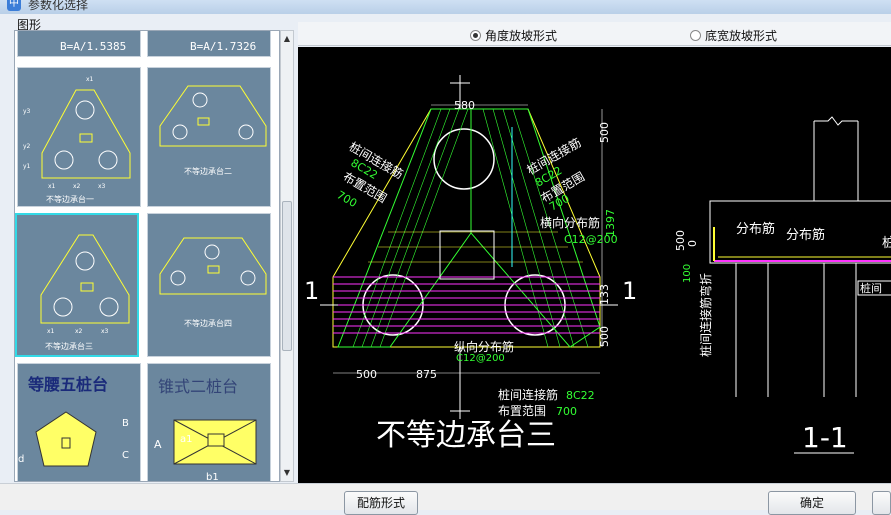 Image resolution: width=891 pixels, height=515 pixels. What do you see at coordinates (27, 166) in the screenshot?
I see `dim-label: y1` at bounding box center [27, 166].